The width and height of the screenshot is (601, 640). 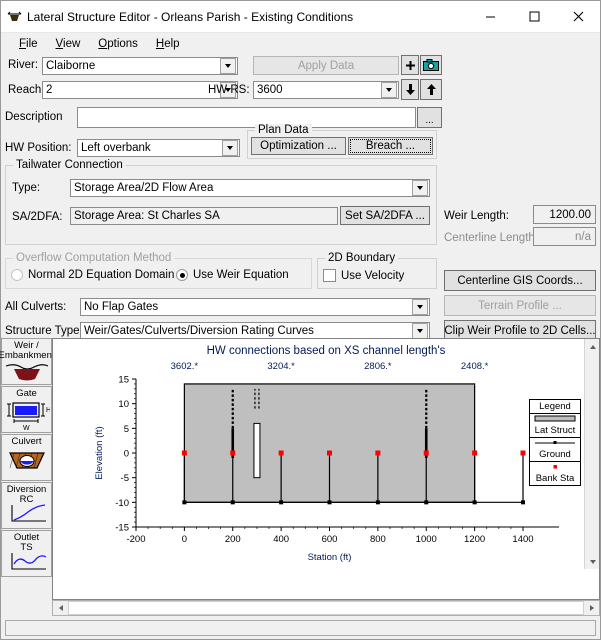 What do you see at coordinates (555, 418) in the screenshot?
I see `legend-lat-struct-swatch` at bounding box center [555, 418].